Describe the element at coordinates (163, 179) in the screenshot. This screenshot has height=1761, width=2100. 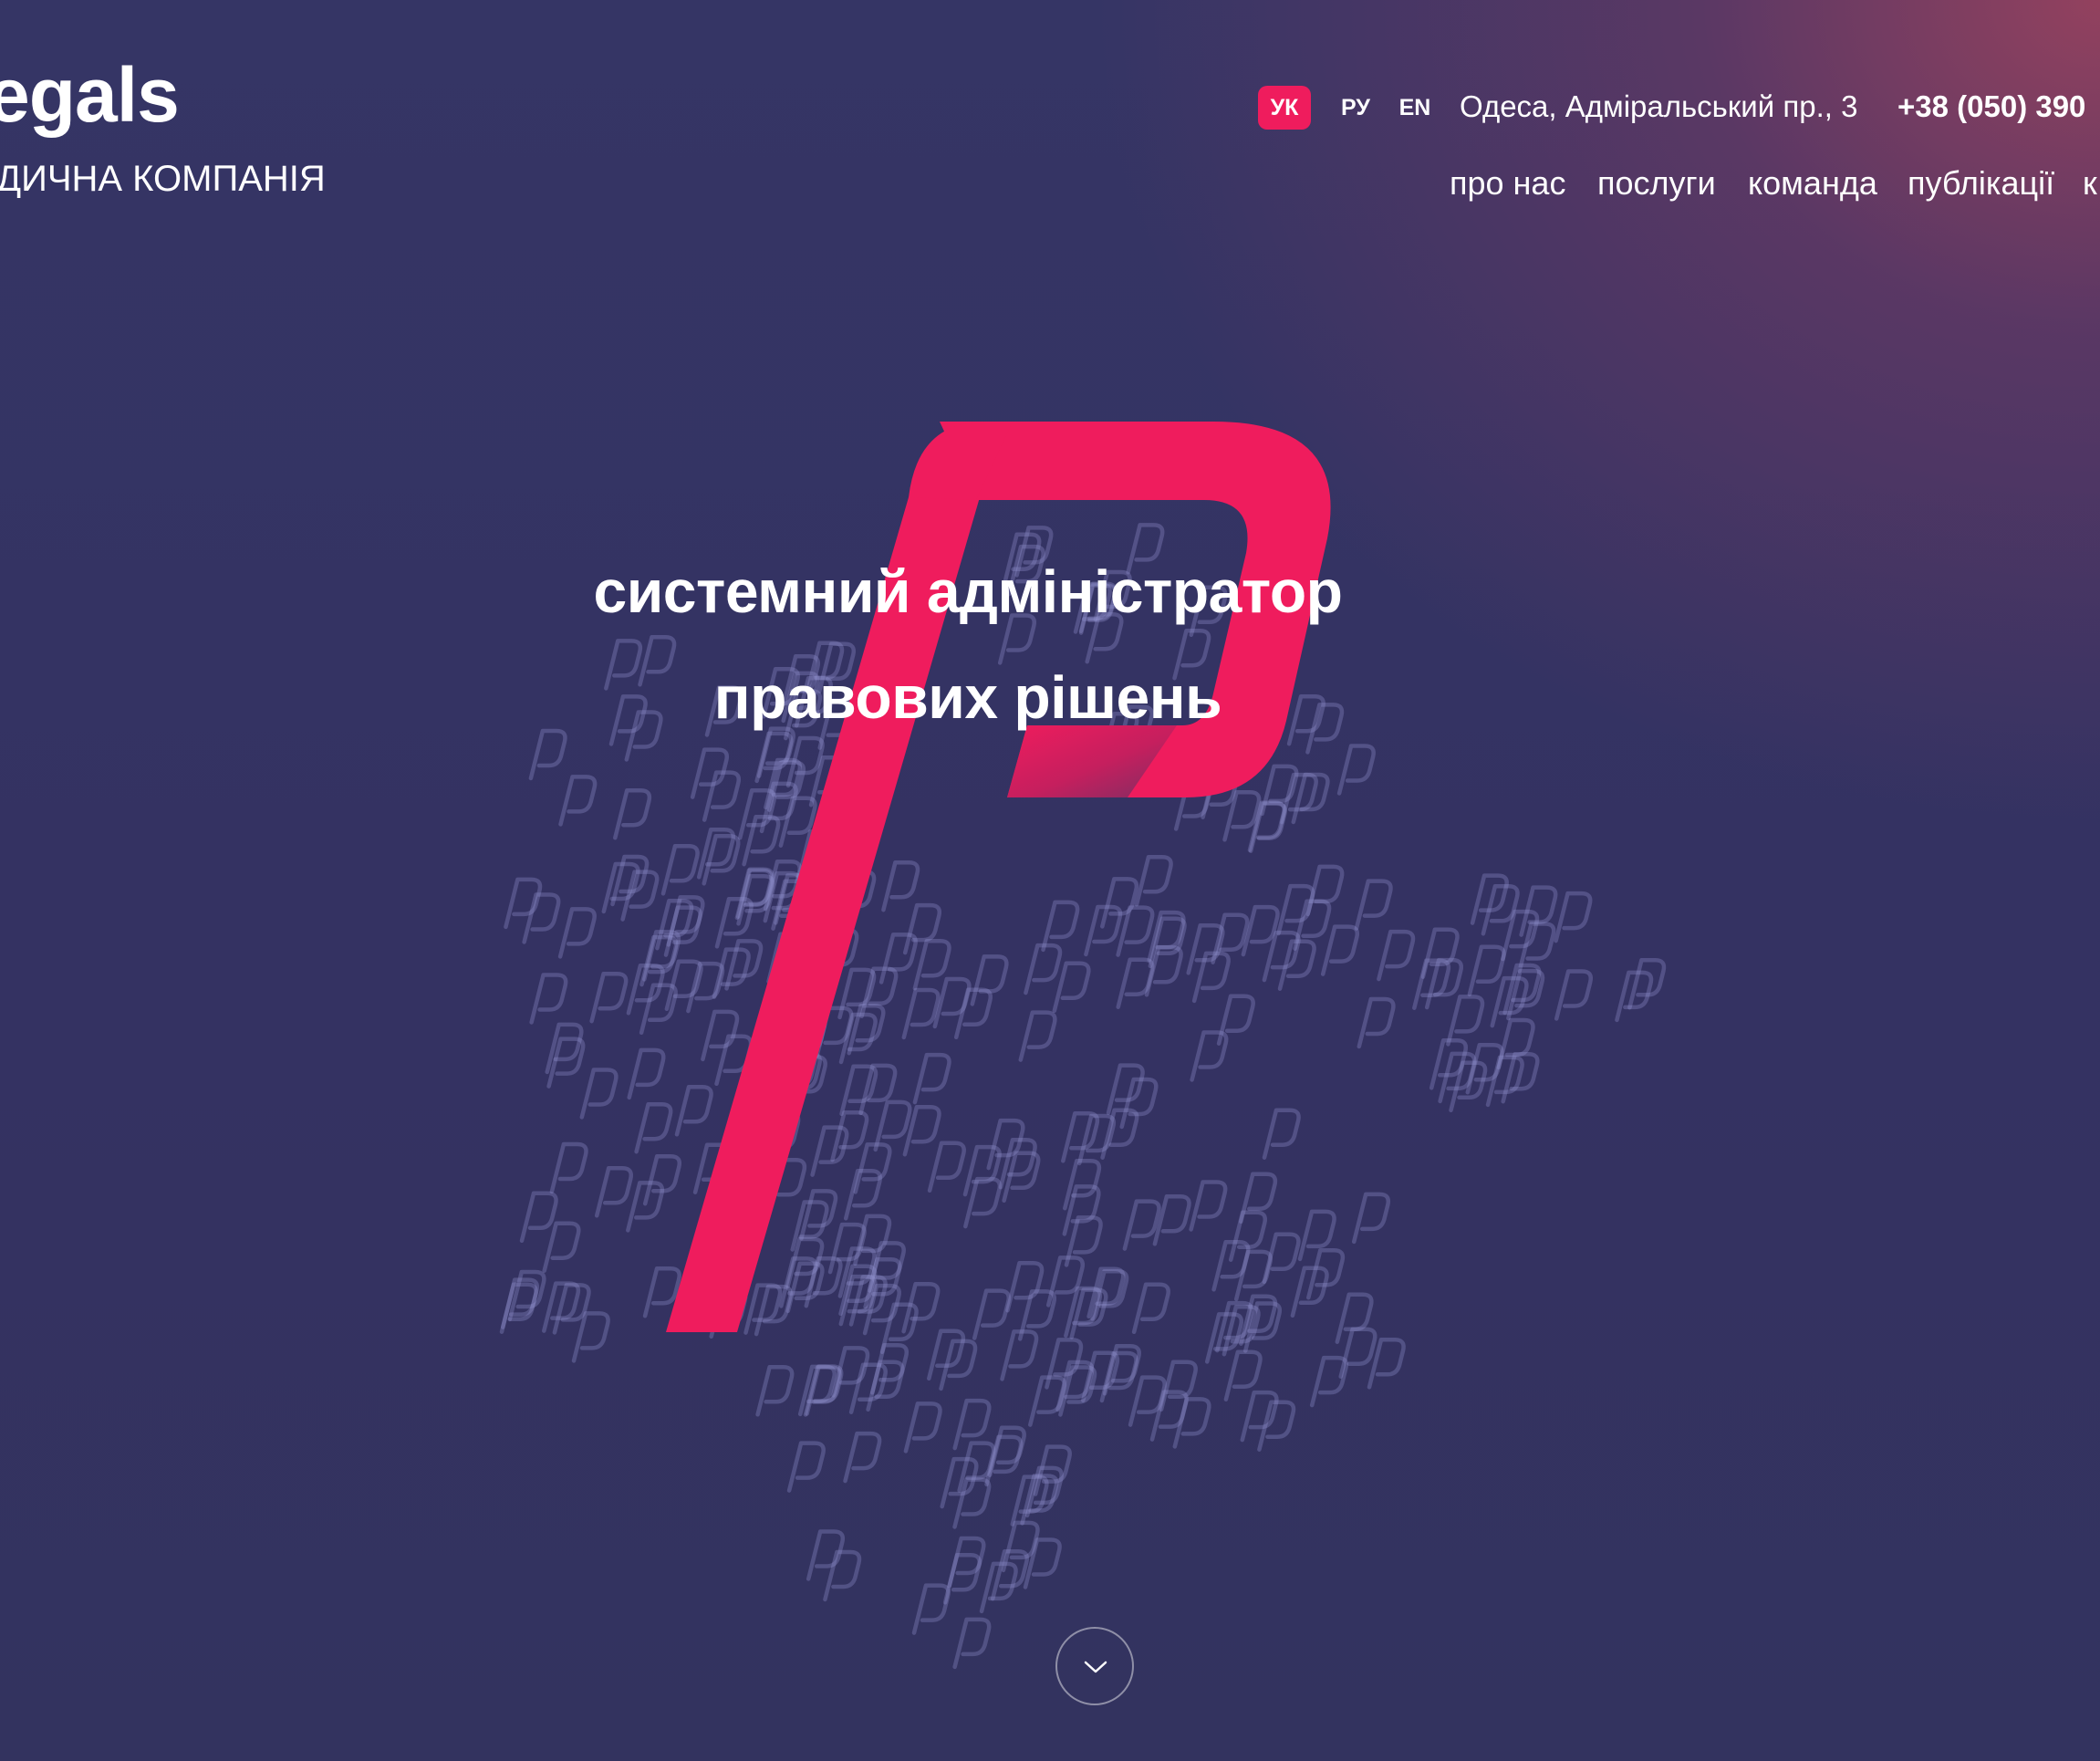
I see `brand-tagline: ДИЧНА КОМПАНІЯ` at that location.